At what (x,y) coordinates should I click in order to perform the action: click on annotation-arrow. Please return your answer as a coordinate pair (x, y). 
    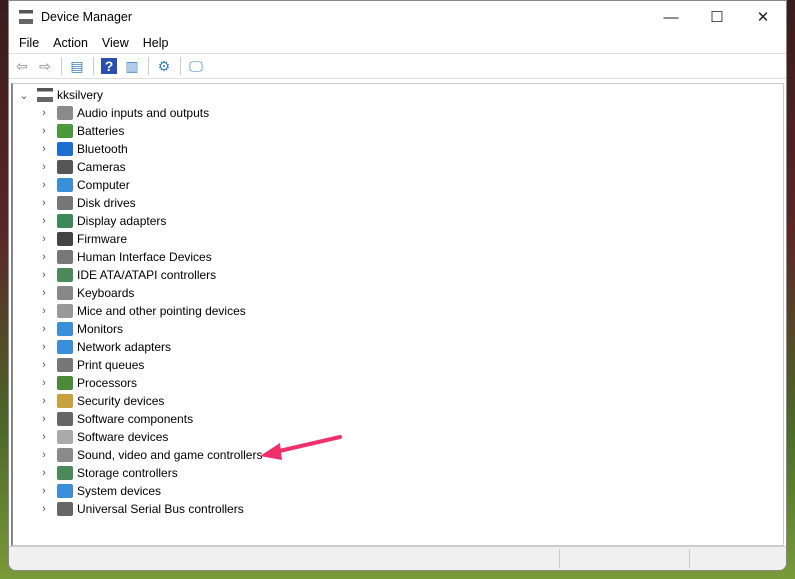
    Looking at the image, I should click on (301, 447).